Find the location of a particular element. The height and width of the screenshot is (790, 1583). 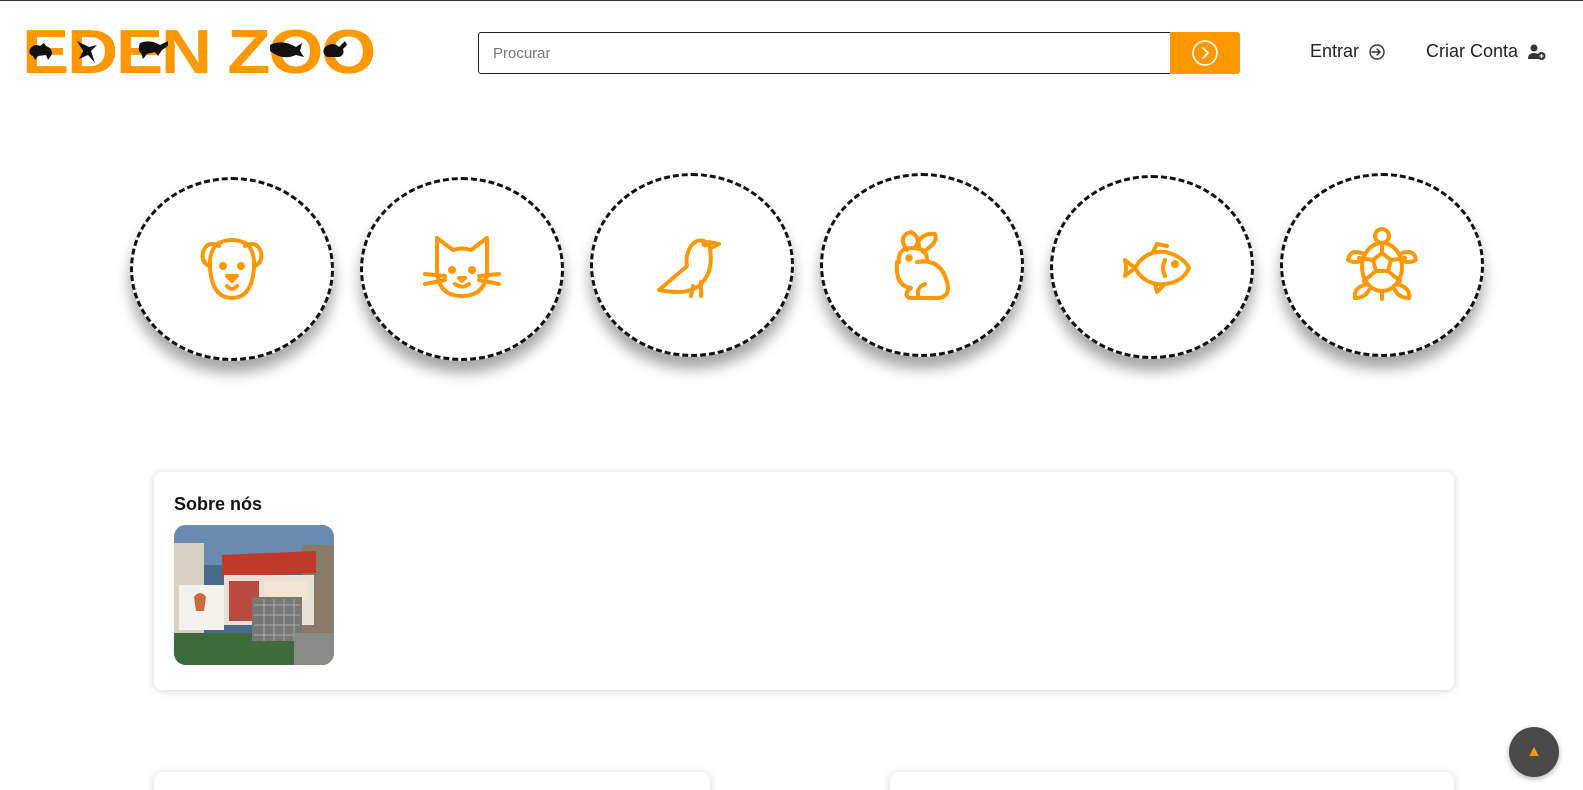

add-user-icon is located at coordinates (1537, 52).